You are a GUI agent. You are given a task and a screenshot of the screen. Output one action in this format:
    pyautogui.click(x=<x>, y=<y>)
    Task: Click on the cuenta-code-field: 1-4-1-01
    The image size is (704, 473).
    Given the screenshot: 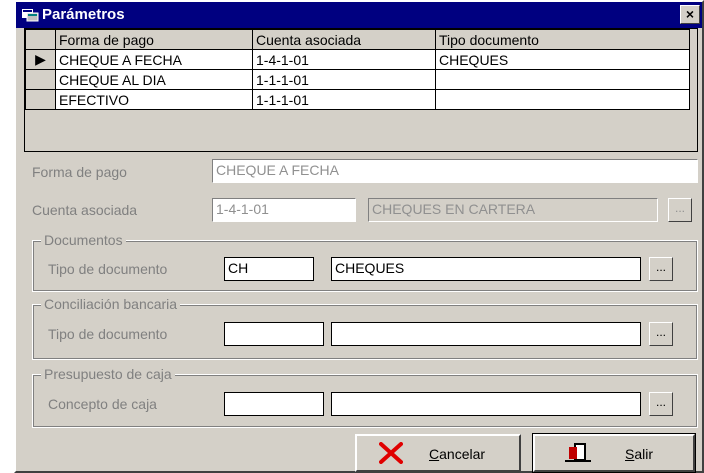 What is the action you would take?
    pyautogui.click(x=284, y=210)
    